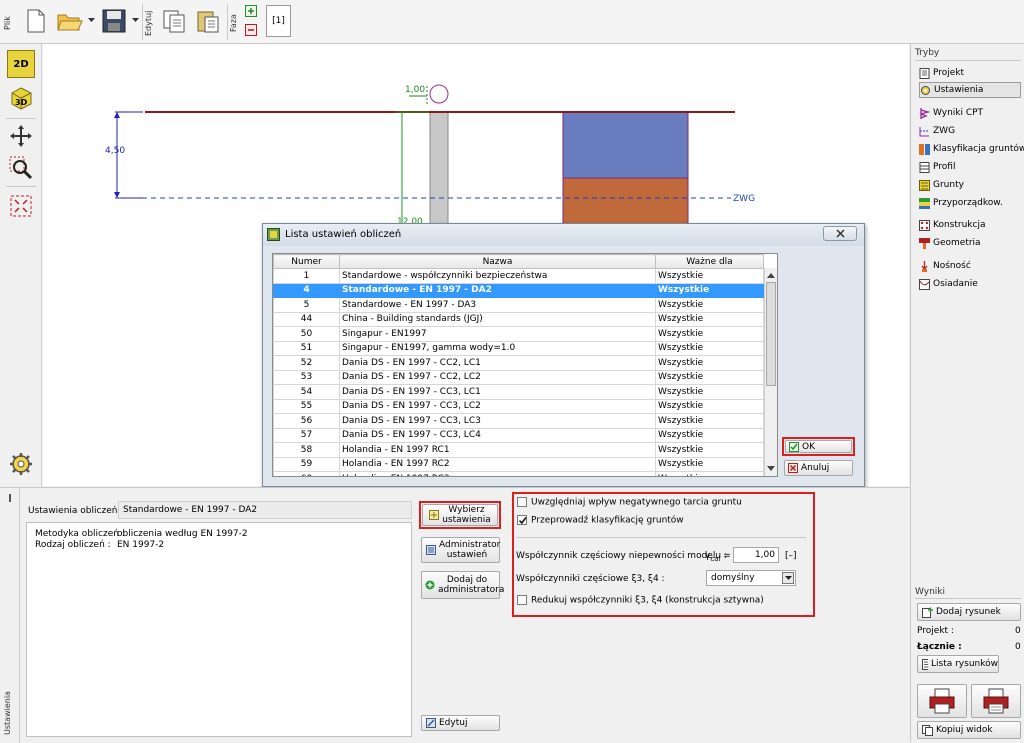 The width and height of the screenshot is (1024, 743). Describe the element at coordinates (751, 578) in the screenshot. I see `xi-factors-select: domyślny` at that location.